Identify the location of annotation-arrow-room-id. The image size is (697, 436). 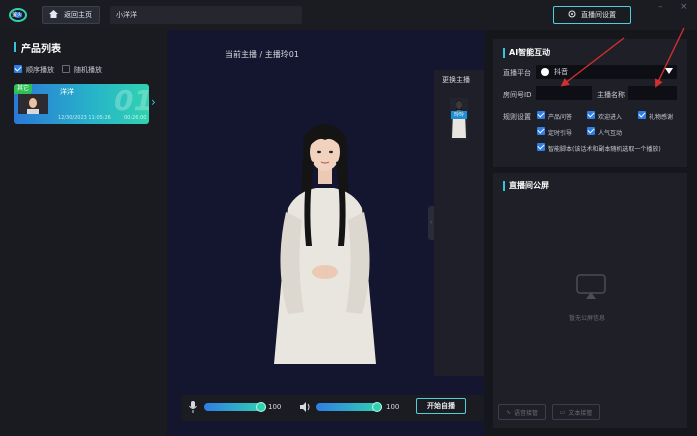
(592, 62).